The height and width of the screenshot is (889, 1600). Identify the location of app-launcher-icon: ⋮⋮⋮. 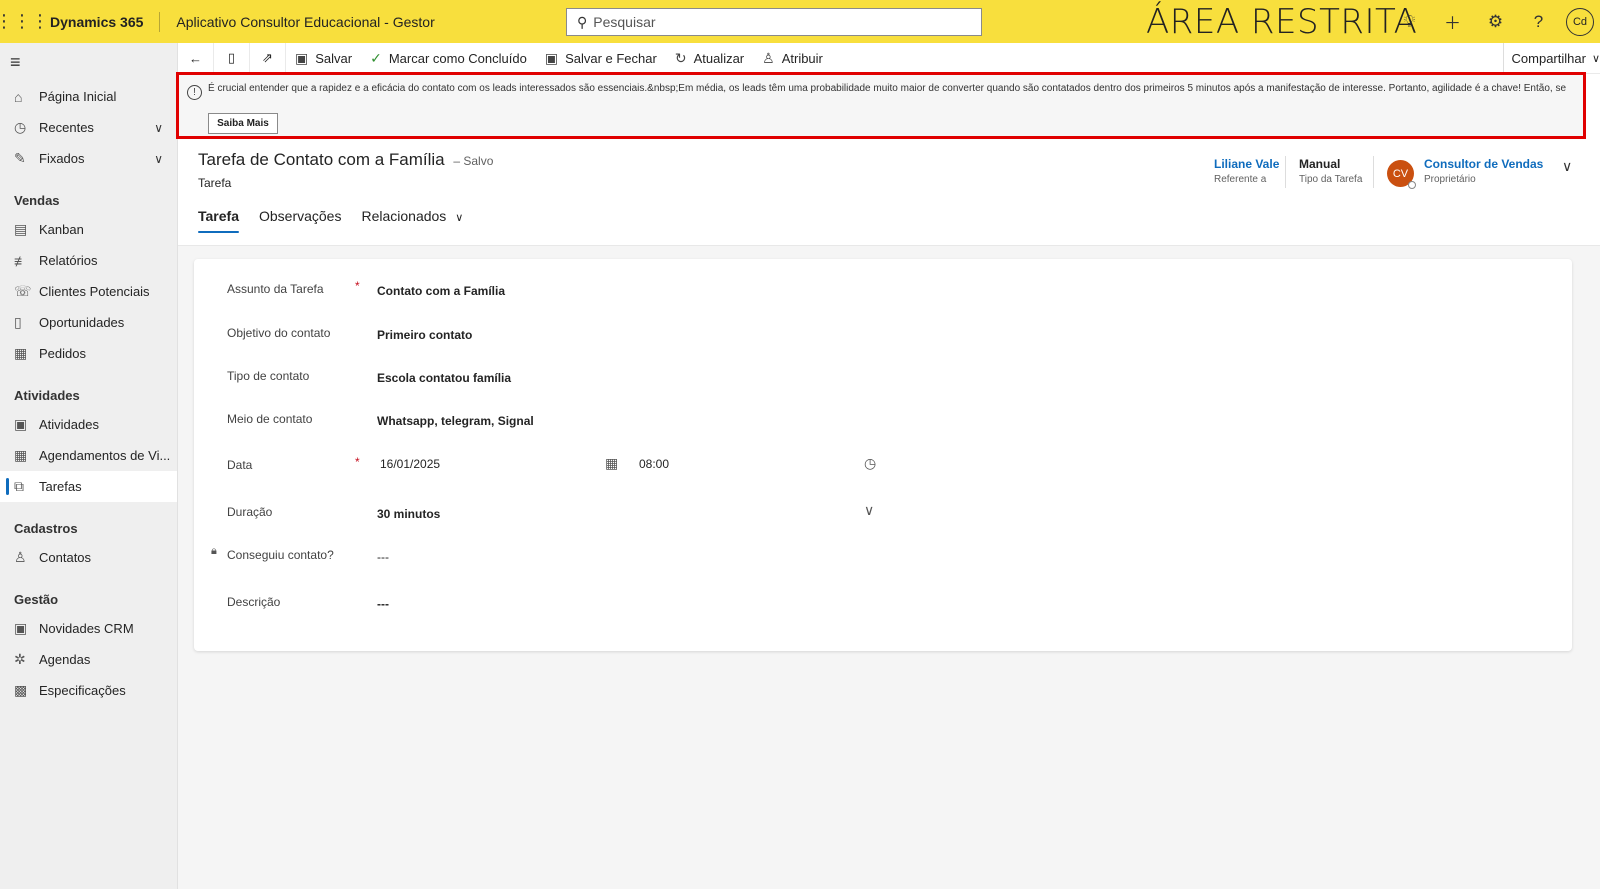
(24, 21).